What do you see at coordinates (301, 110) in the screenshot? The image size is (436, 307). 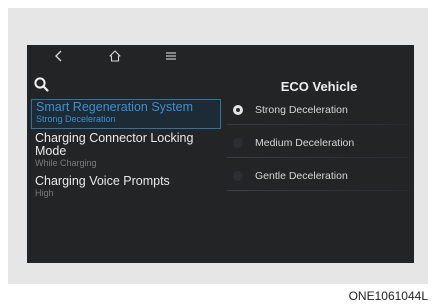 I see `option-label: Strong Deceleration` at bounding box center [301, 110].